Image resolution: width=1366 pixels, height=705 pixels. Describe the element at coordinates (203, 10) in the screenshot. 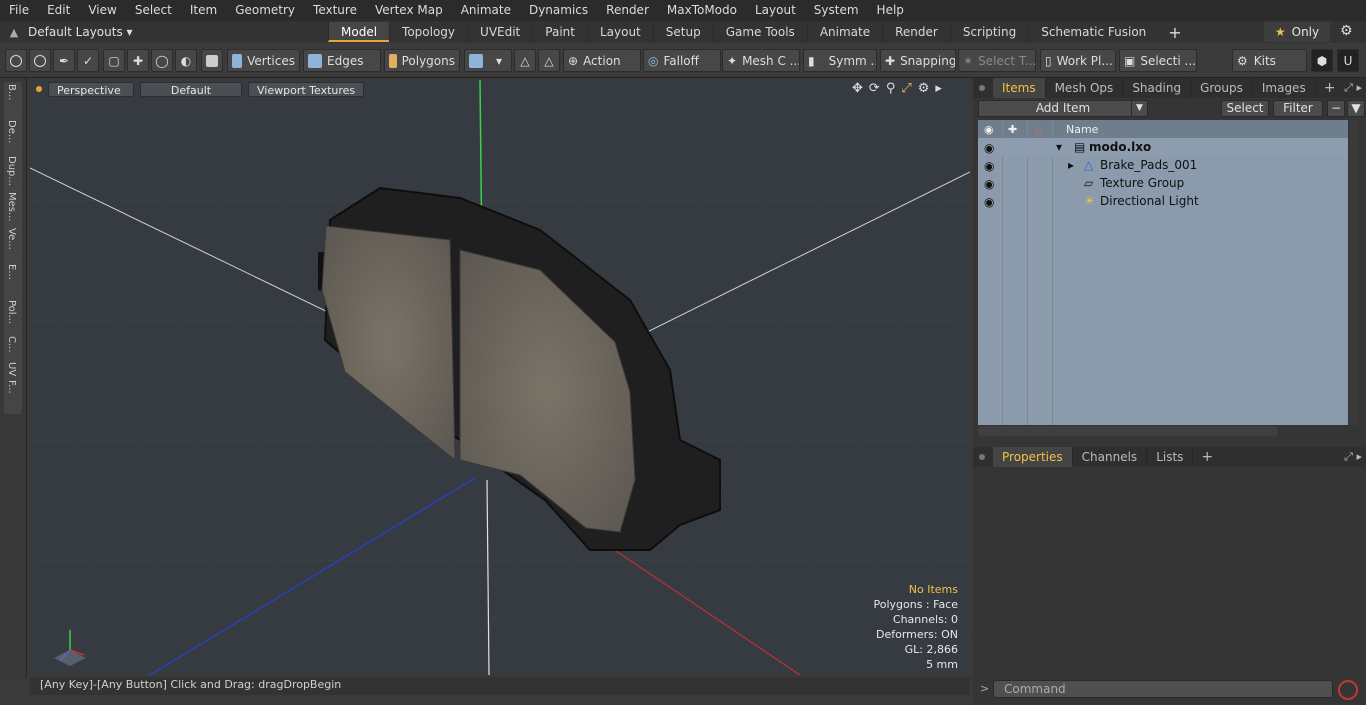

I see `menu-item: Item` at that location.